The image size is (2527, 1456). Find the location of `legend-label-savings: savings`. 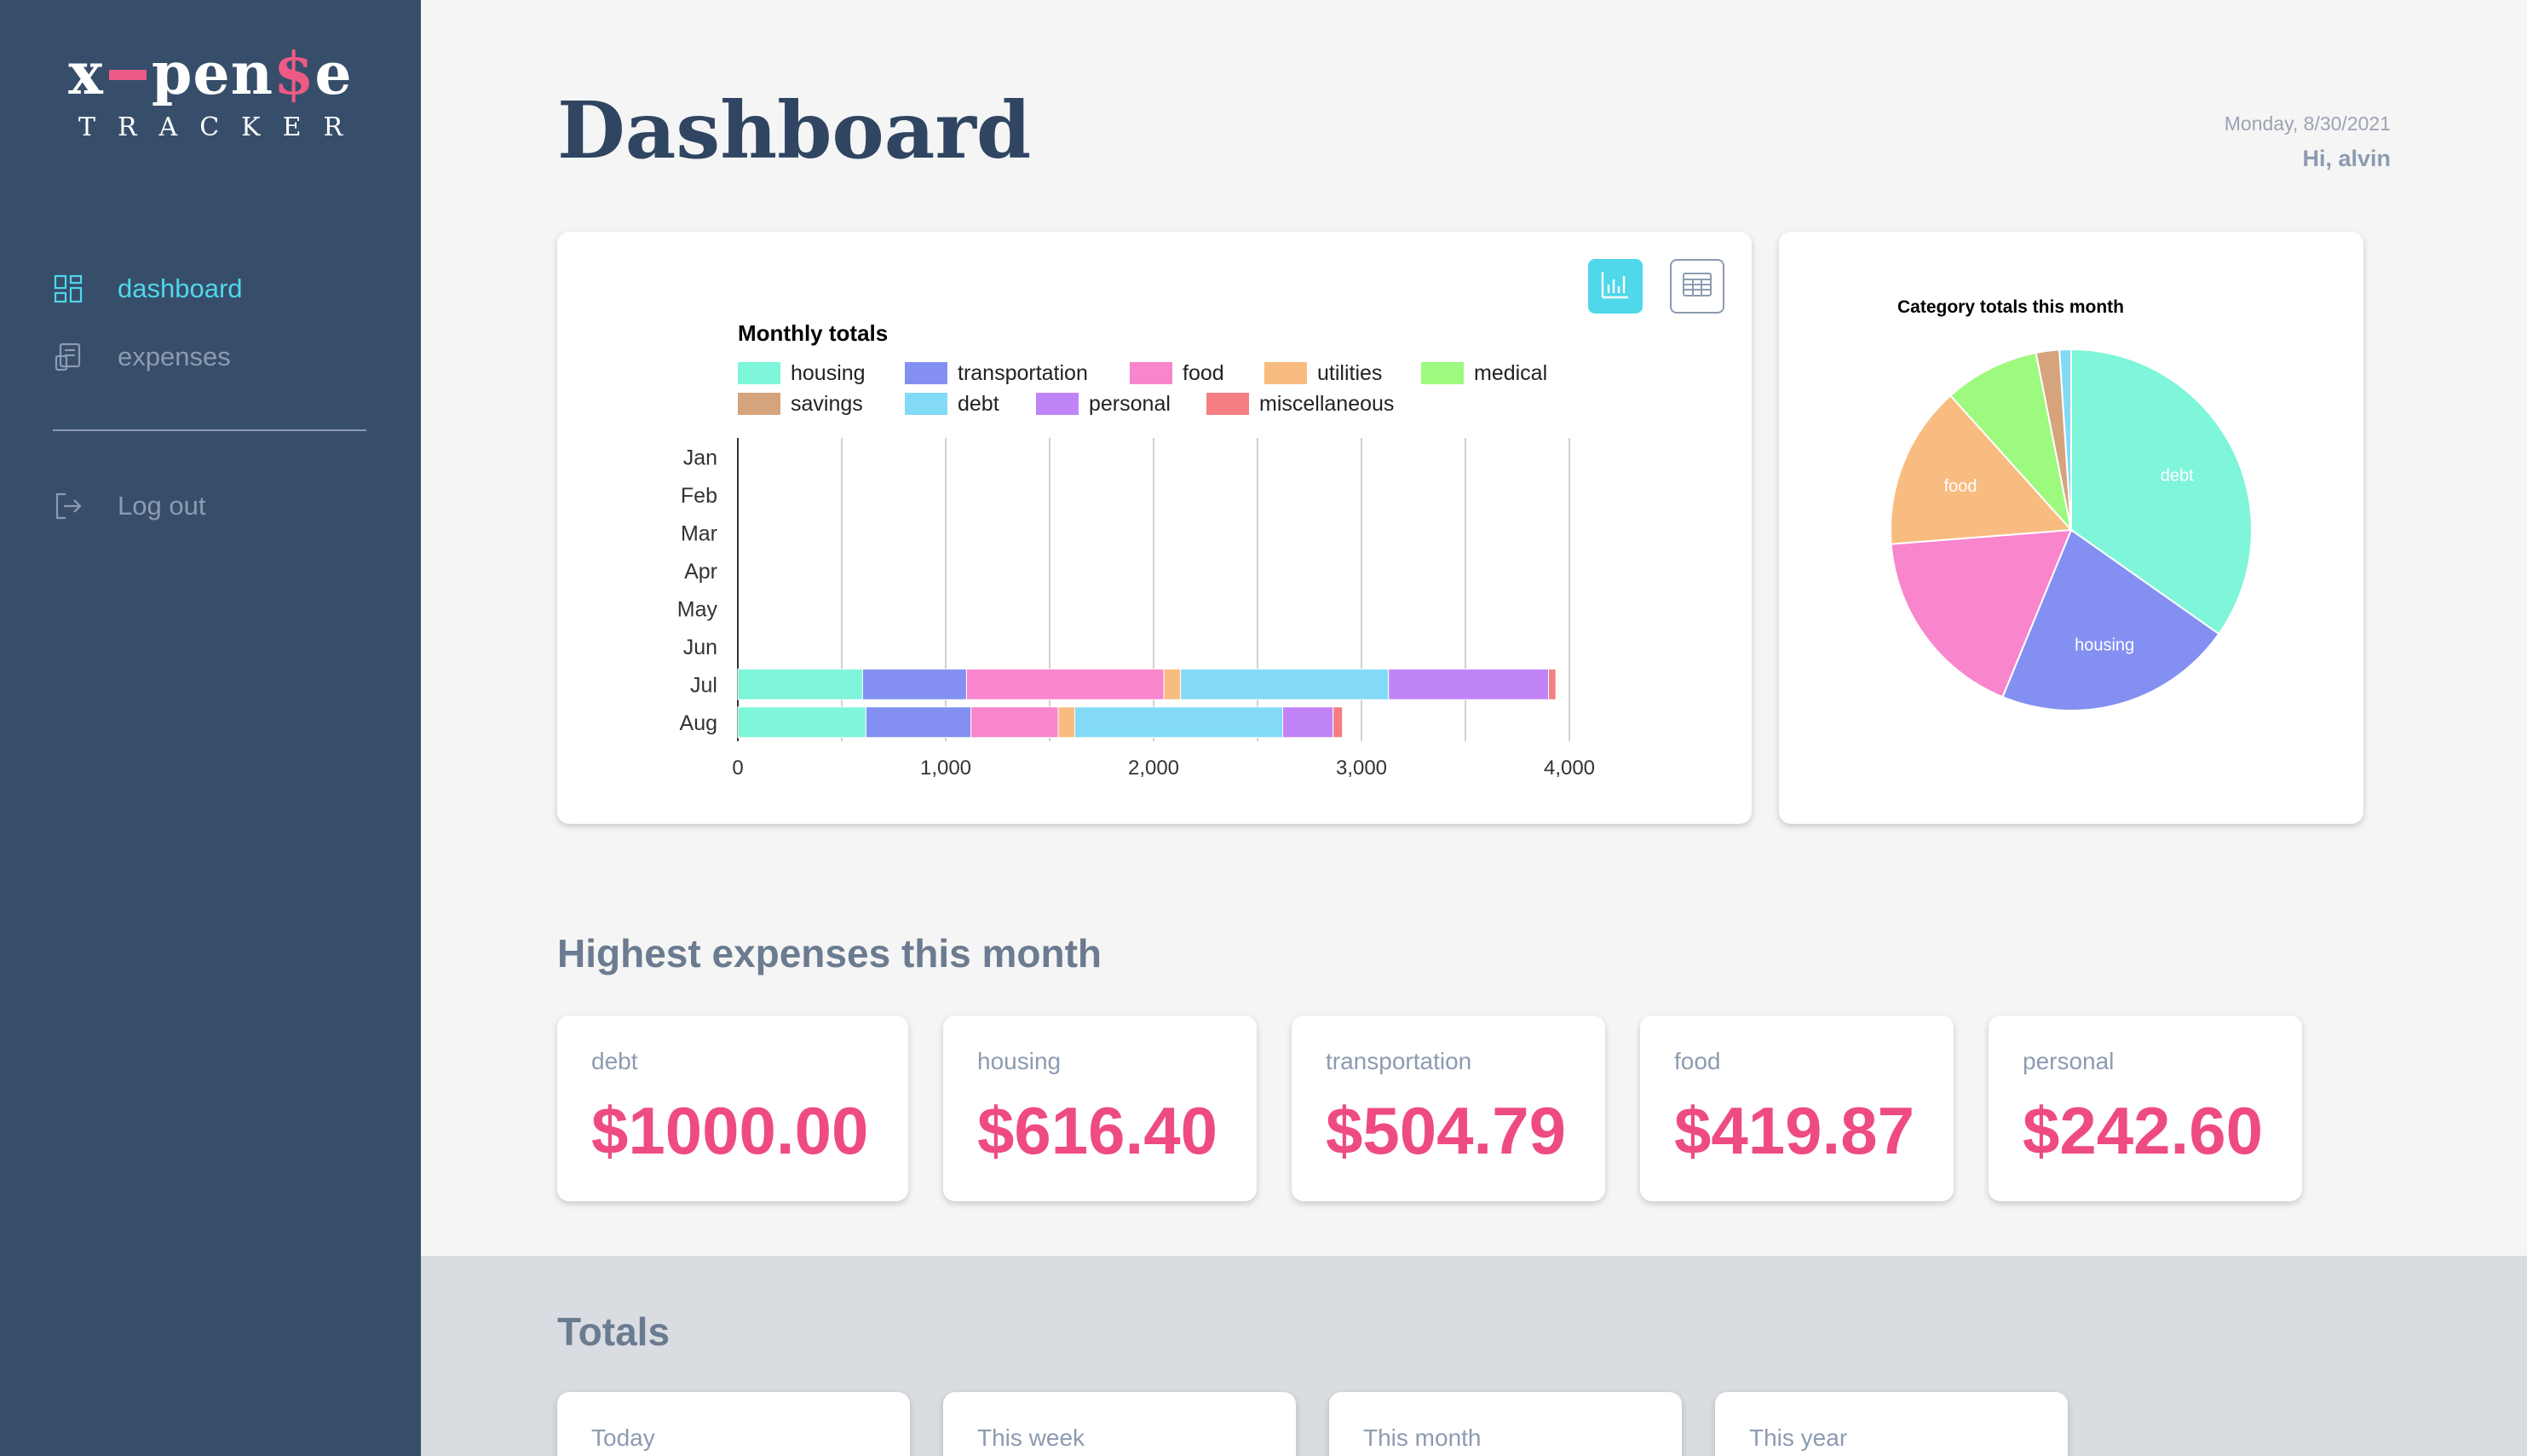

legend-label-savings: savings is located at coordinates (827, 404).